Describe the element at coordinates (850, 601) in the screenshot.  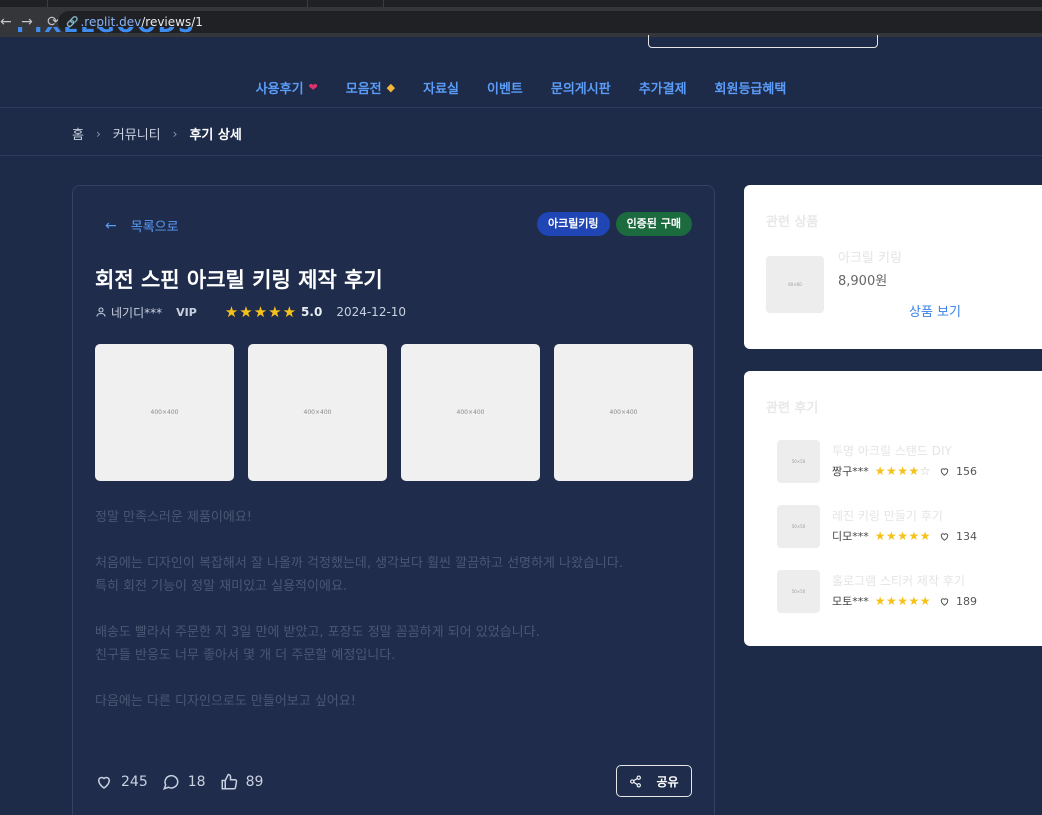
I see `related-review-author: 모토***` at that location.